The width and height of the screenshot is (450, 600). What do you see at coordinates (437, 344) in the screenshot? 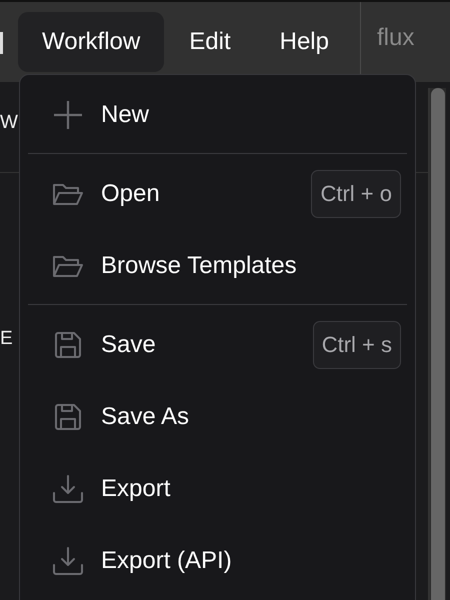
I see `scrollbar` at bounding box center [437, 344].